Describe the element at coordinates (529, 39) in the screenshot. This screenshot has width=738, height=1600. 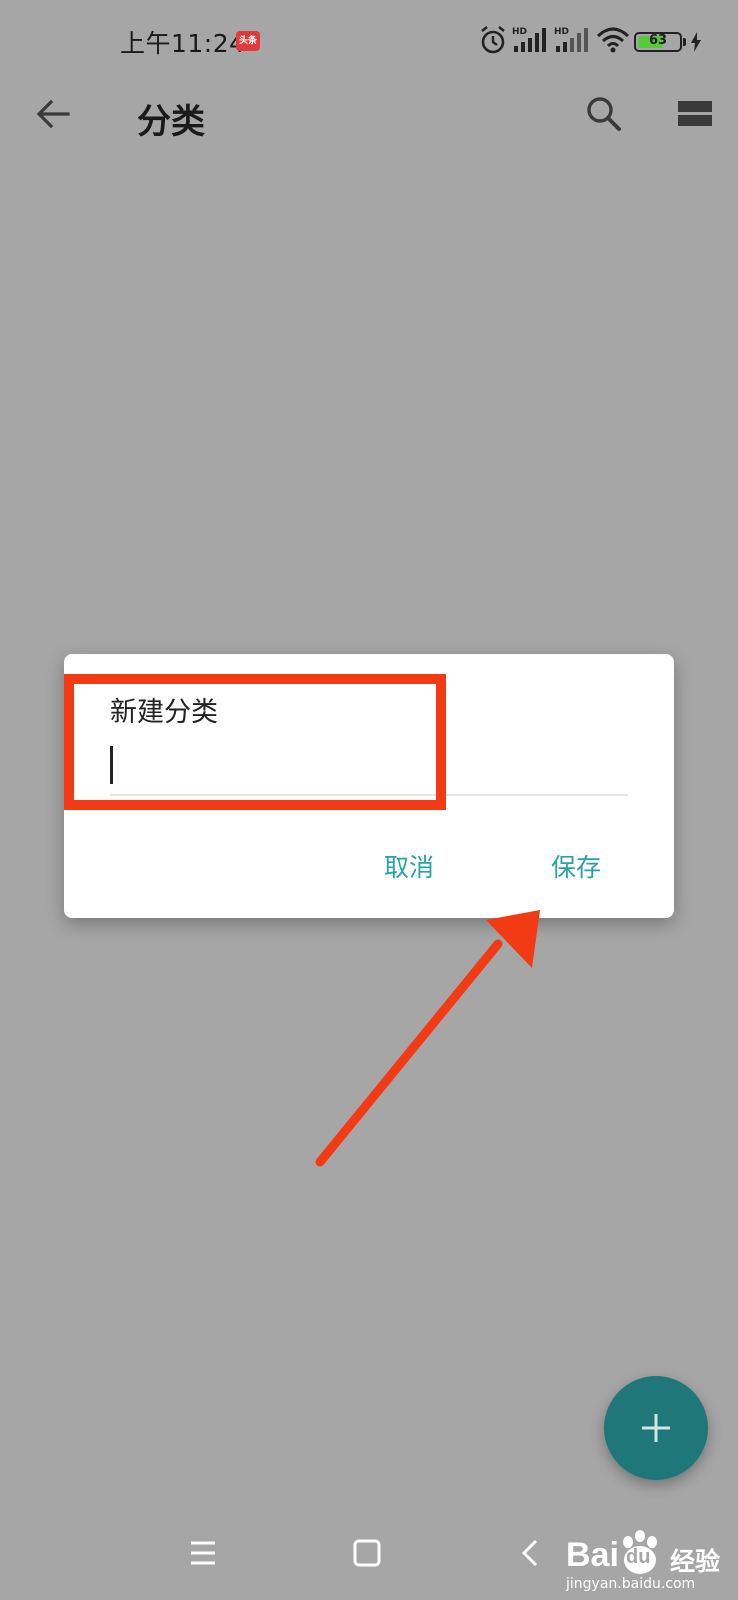
I see `signal-hd-icon: HD` at that location.